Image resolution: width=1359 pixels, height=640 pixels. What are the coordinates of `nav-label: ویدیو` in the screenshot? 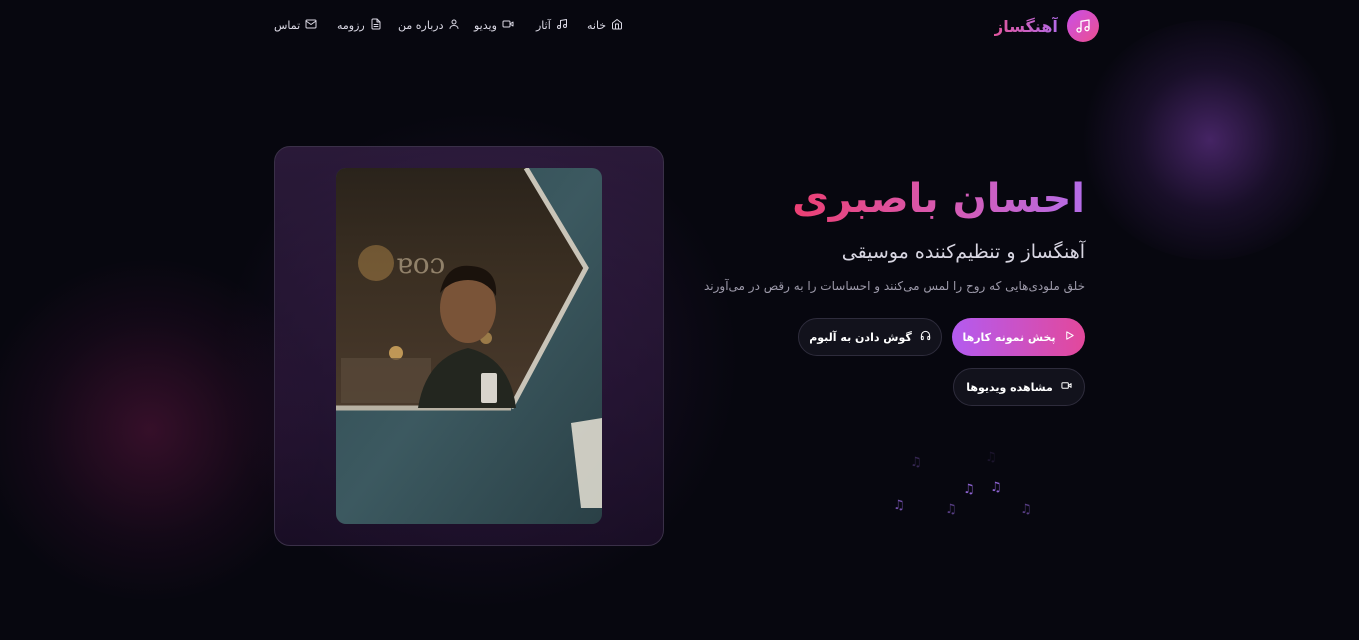 It's located at (485, 25).